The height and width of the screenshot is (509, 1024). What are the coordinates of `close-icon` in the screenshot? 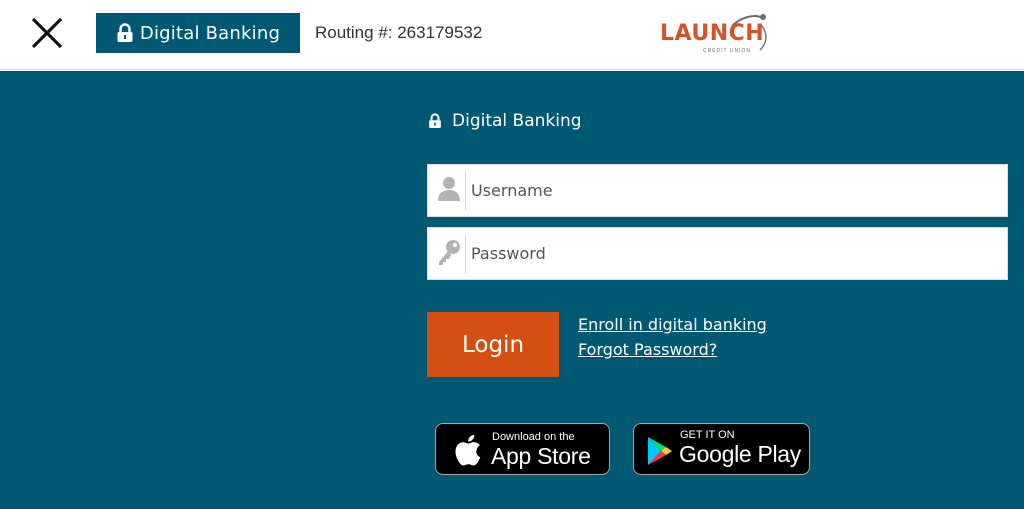 It's located at (47, 33).